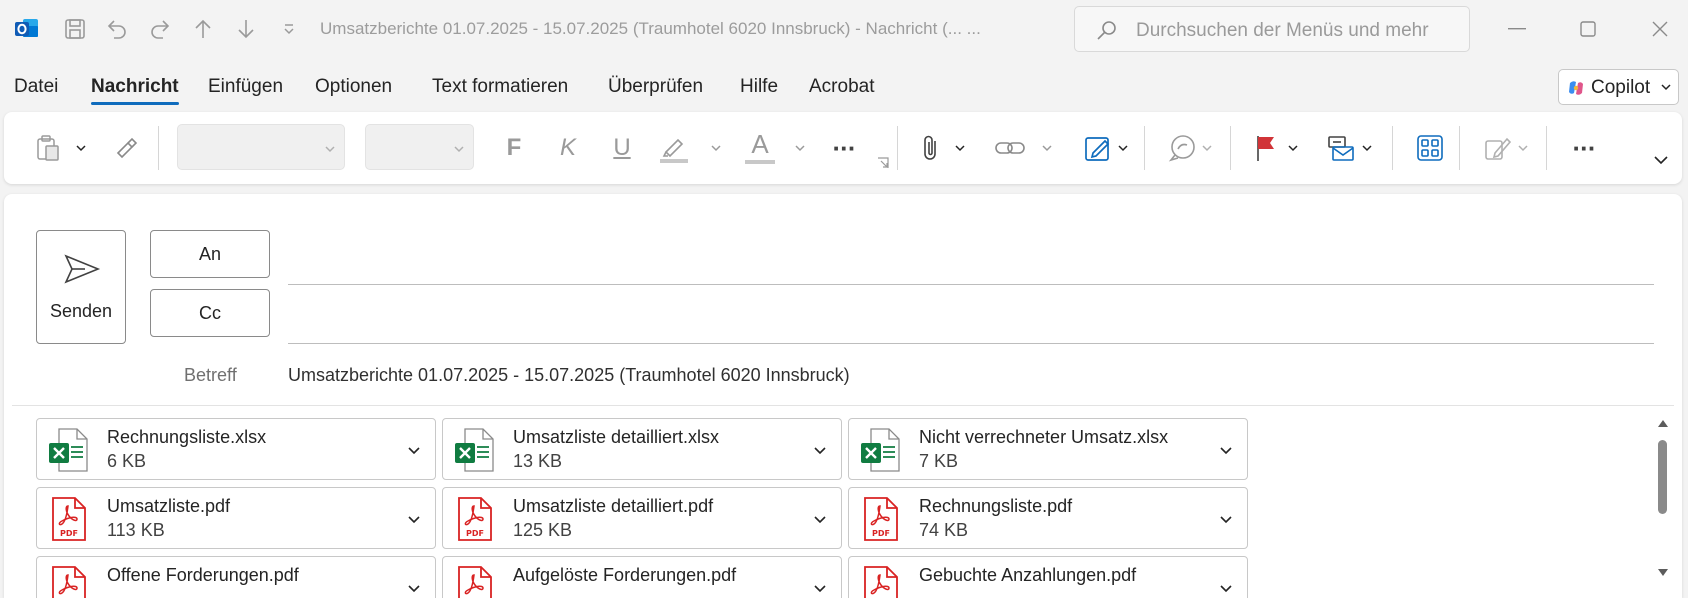 The image size is (1688, 598). What do you see at coordinates (203, 29) in the screenshot?
I see `arrow-up-icon` at bounding box center [203, 29].